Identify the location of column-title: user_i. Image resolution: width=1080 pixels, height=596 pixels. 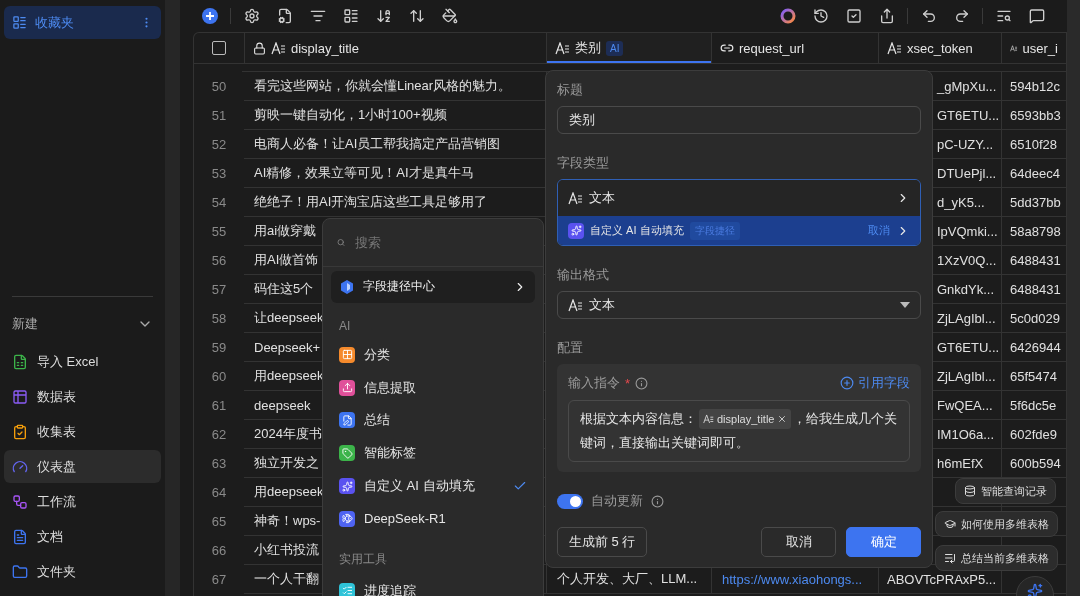
(1040, 48).